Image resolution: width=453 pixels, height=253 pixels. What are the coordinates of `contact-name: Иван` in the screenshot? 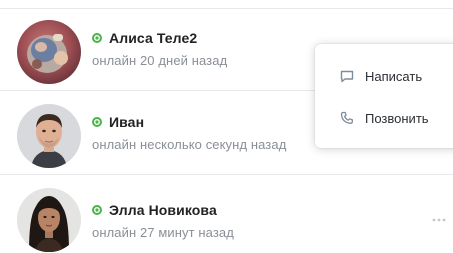 It's located at (126, 122).